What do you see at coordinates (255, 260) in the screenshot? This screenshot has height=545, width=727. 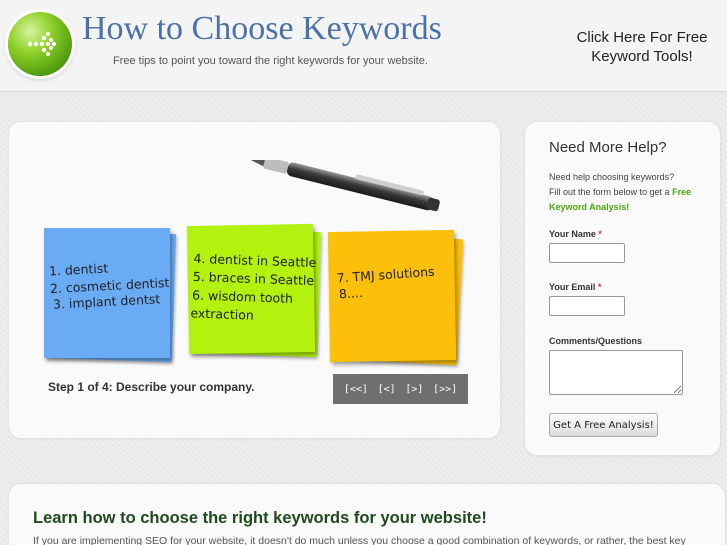 I see `note-line: 4. dentist in Seattle` at bounding box center [255, 260].